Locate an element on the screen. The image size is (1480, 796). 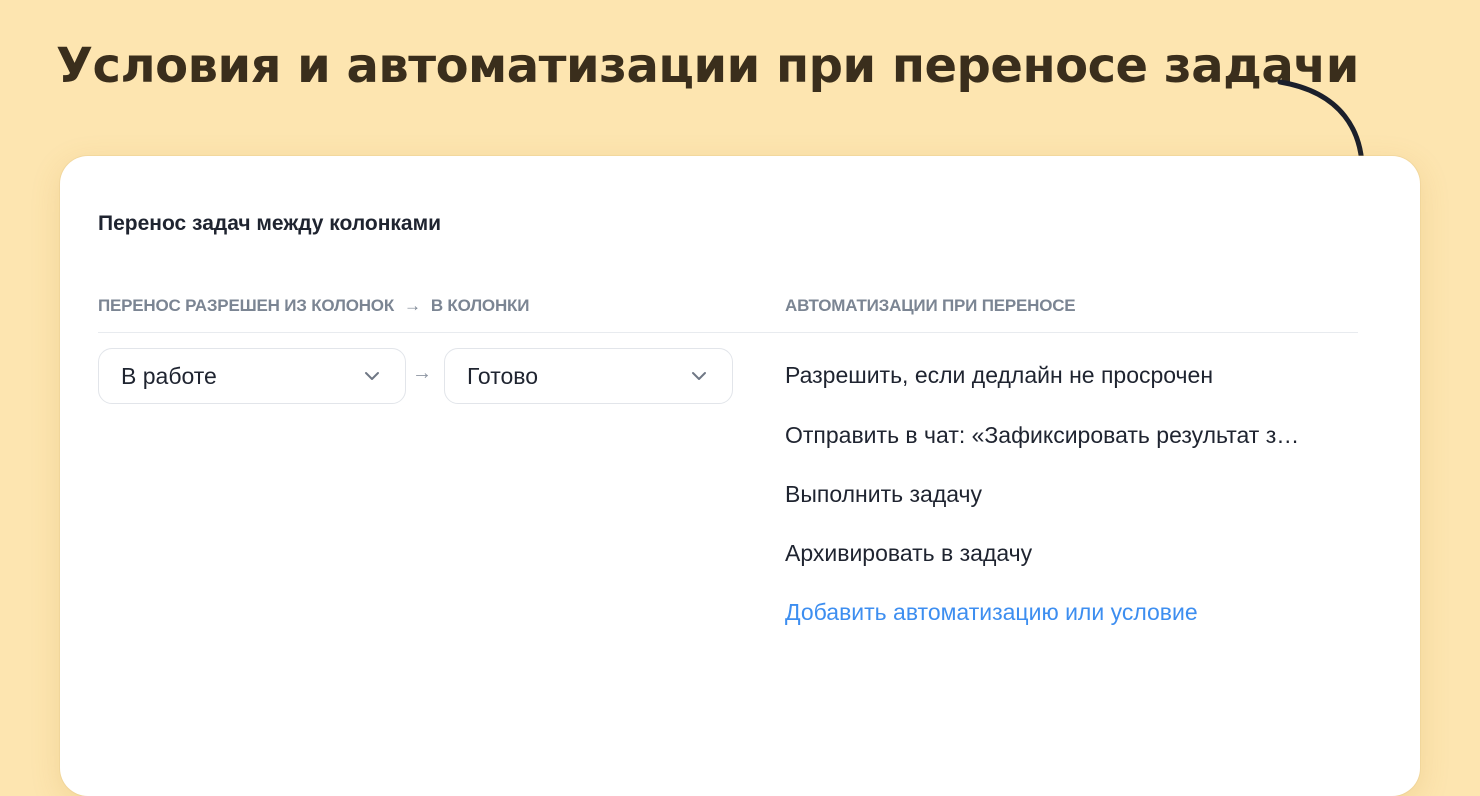
from-column-select: В работе is located at coordinates (252, 376).